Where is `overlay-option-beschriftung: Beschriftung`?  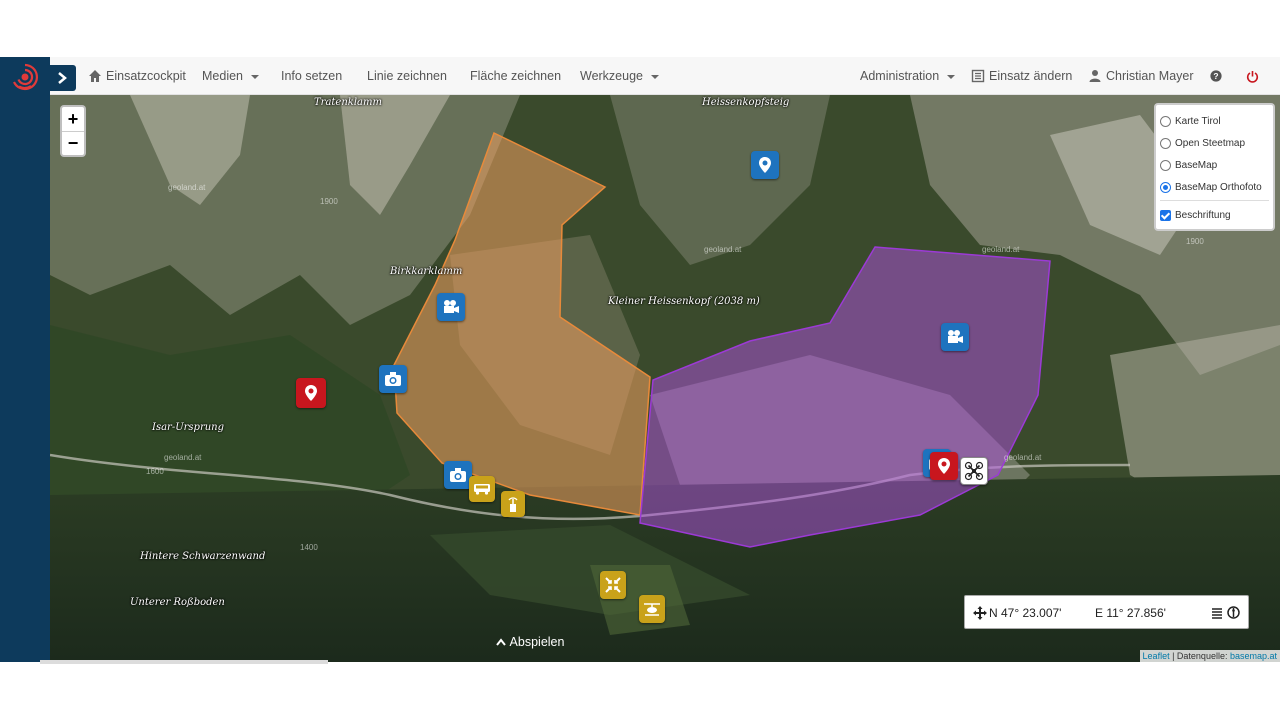
overlay-option-beschriftung: Beschriftung is located at coordinates (1214, 215).